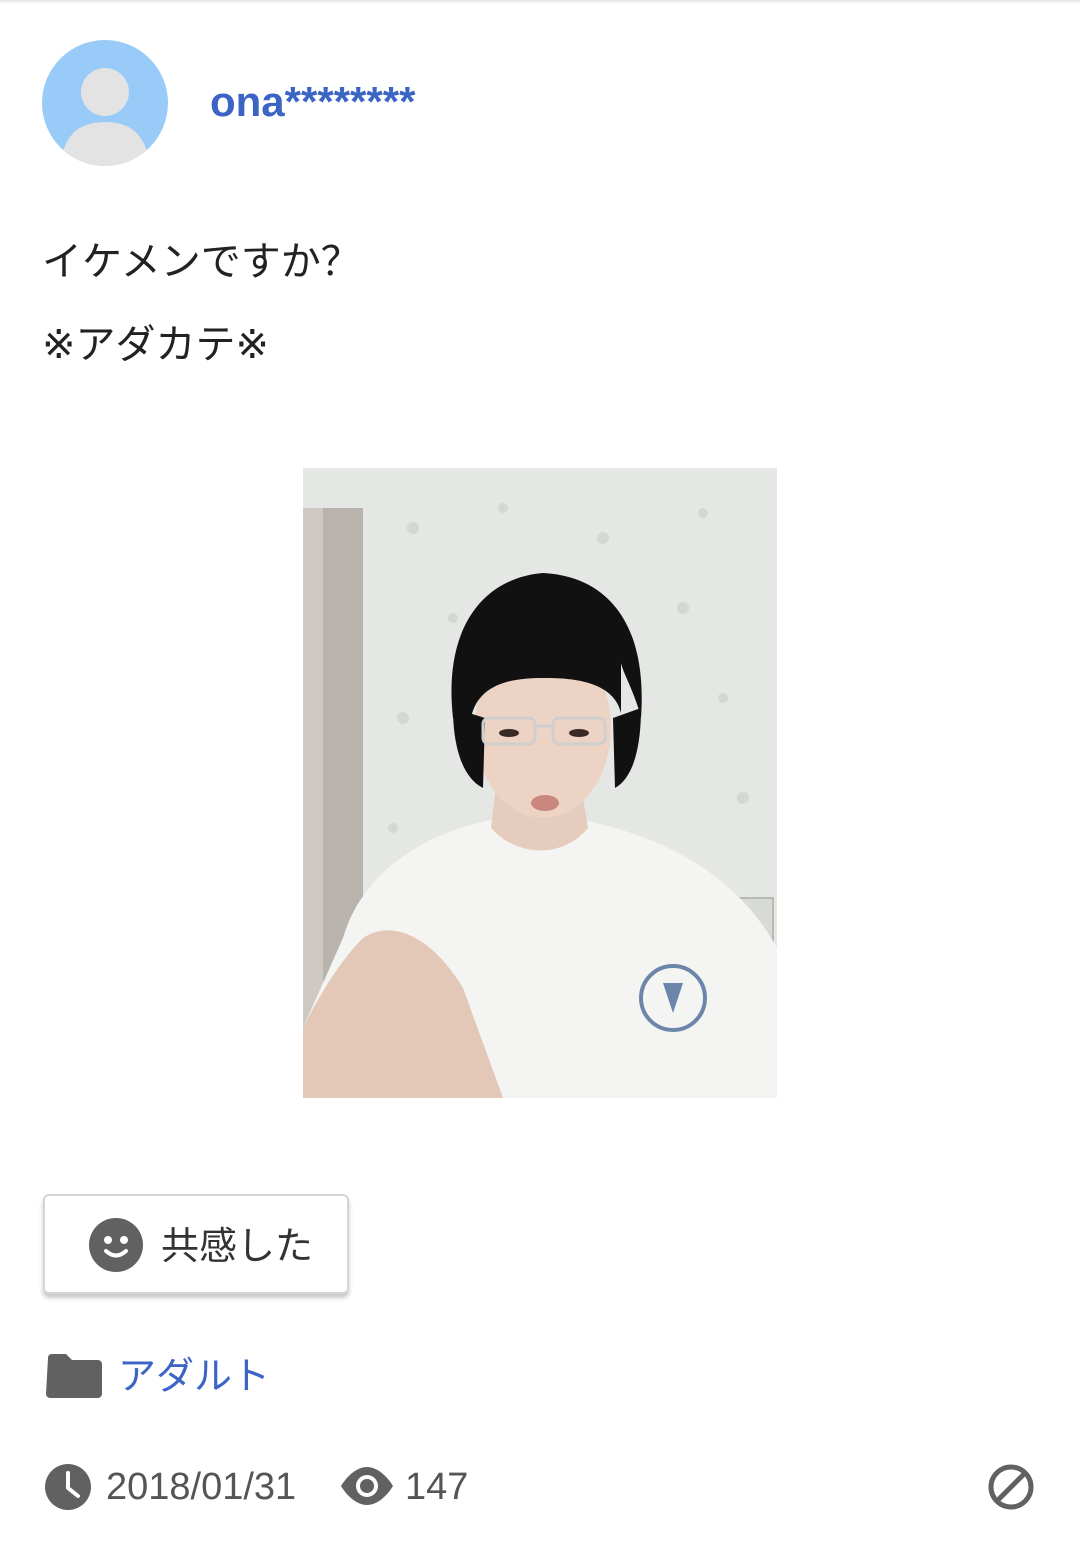 The image size is (1080, 1542). What do you see at coordinates (367, 1486) in the screenshot?
I see `eye-icon` at bounding box center [367, 1486].